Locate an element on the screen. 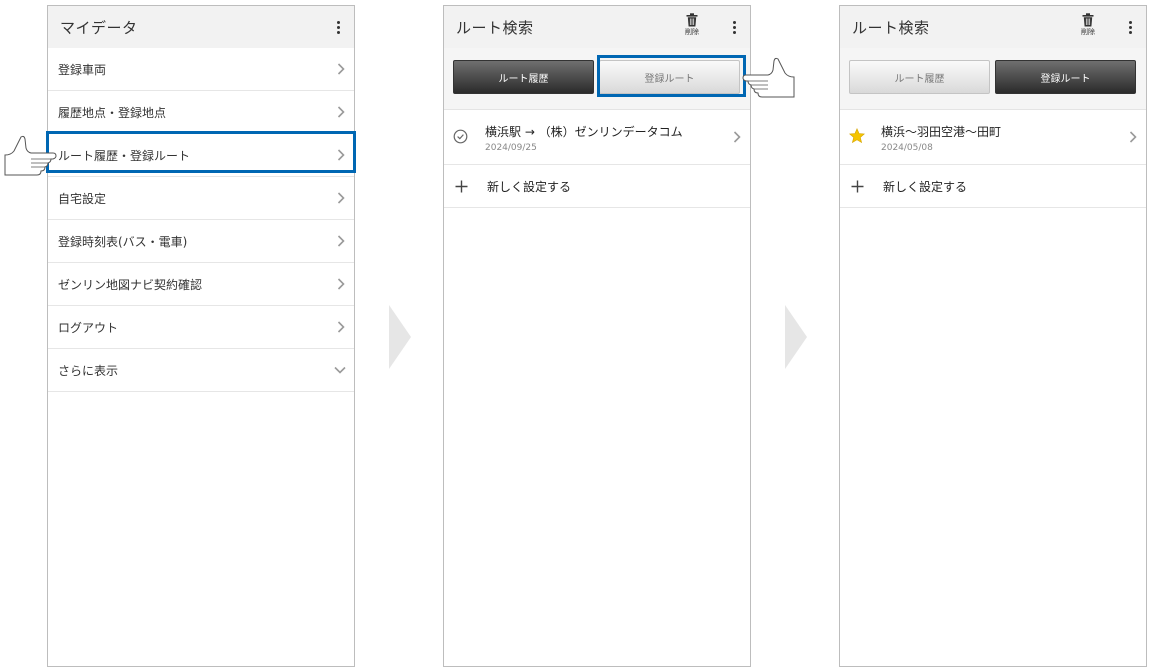 The width and height of the screenshot is (1156, 671). route-list-item: 横浜〜羽田空港〜田町 2024/05/08 is located at coordinates (993, 137).